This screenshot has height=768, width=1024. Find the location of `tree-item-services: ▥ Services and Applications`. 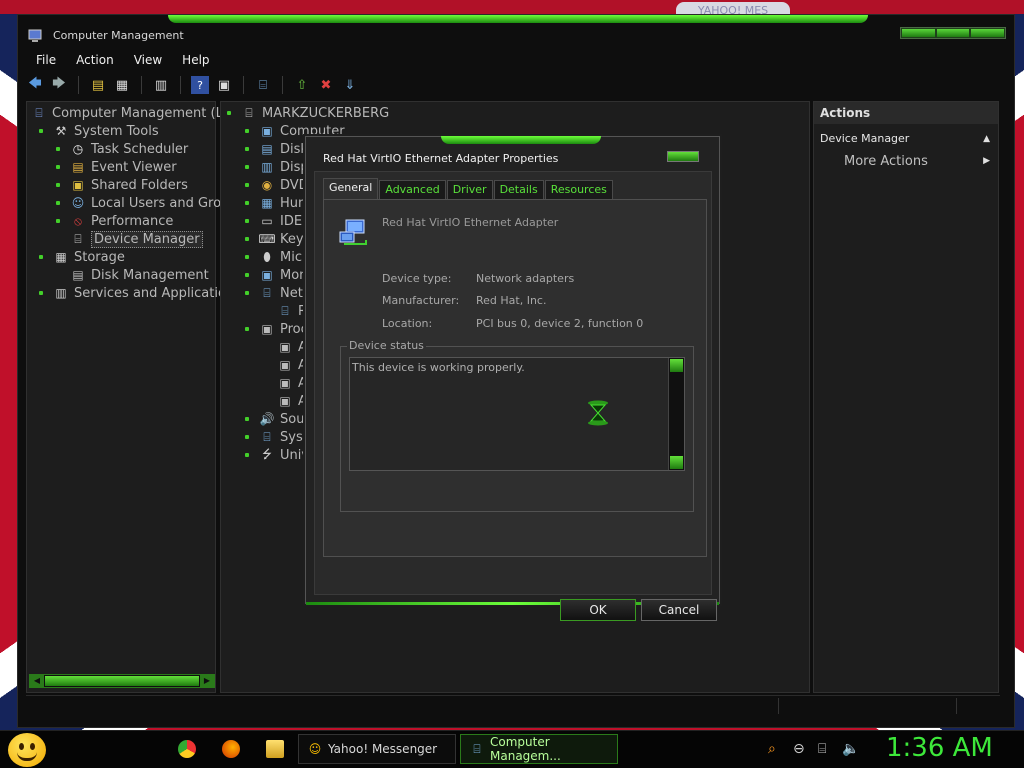

tree-item-services: ▥ Services and Applications is located at coordinates (140, 293).